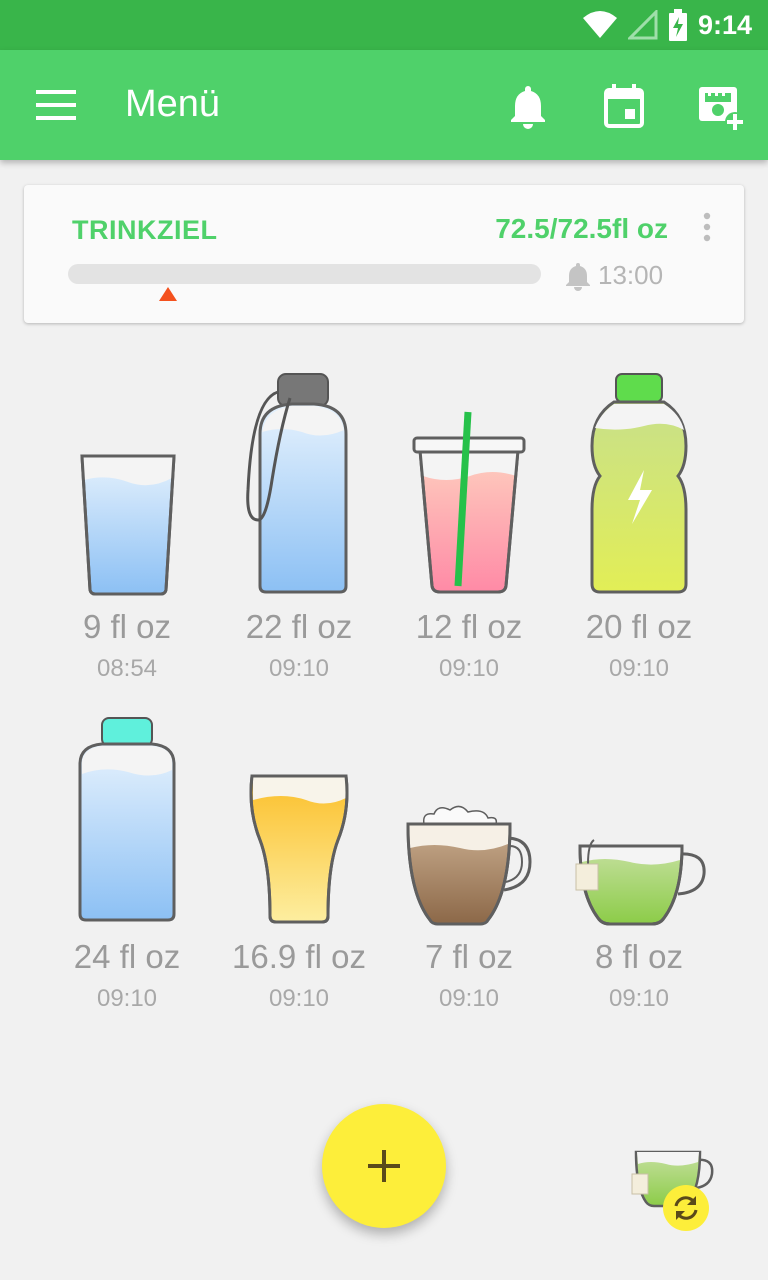 The image size is (768, 1280). I want to click on drink-amount: 16.9 fl oz, so click(299, 956).